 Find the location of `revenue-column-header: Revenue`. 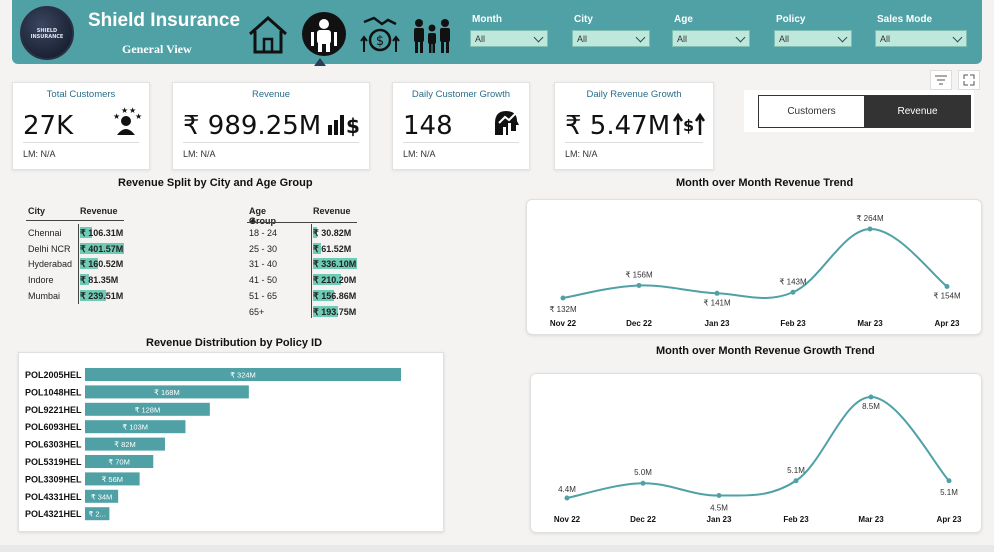

revenue-column-header: Revenue is located at coordinates (332, 211).